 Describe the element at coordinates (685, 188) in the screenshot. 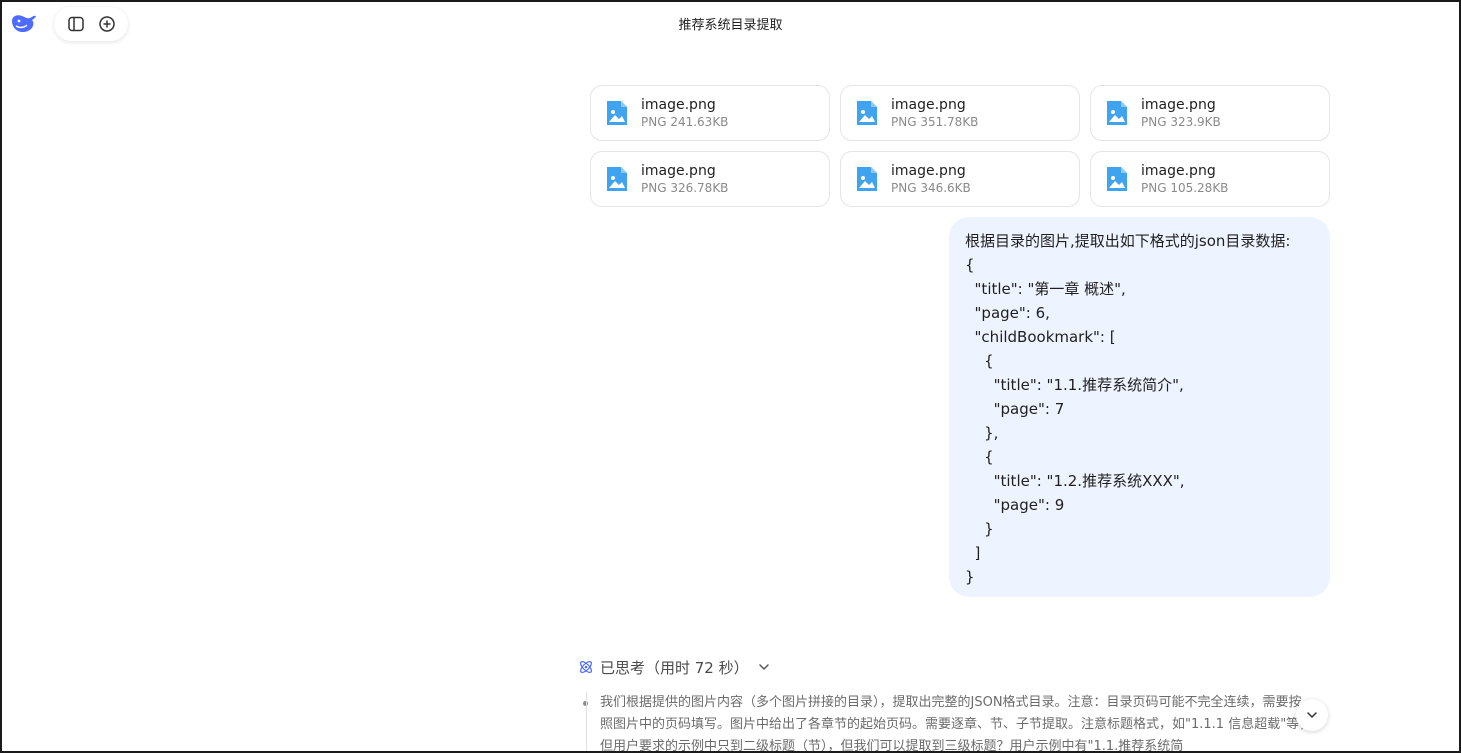

I see `attachment-meta: PNG 326.78KB` at that location.